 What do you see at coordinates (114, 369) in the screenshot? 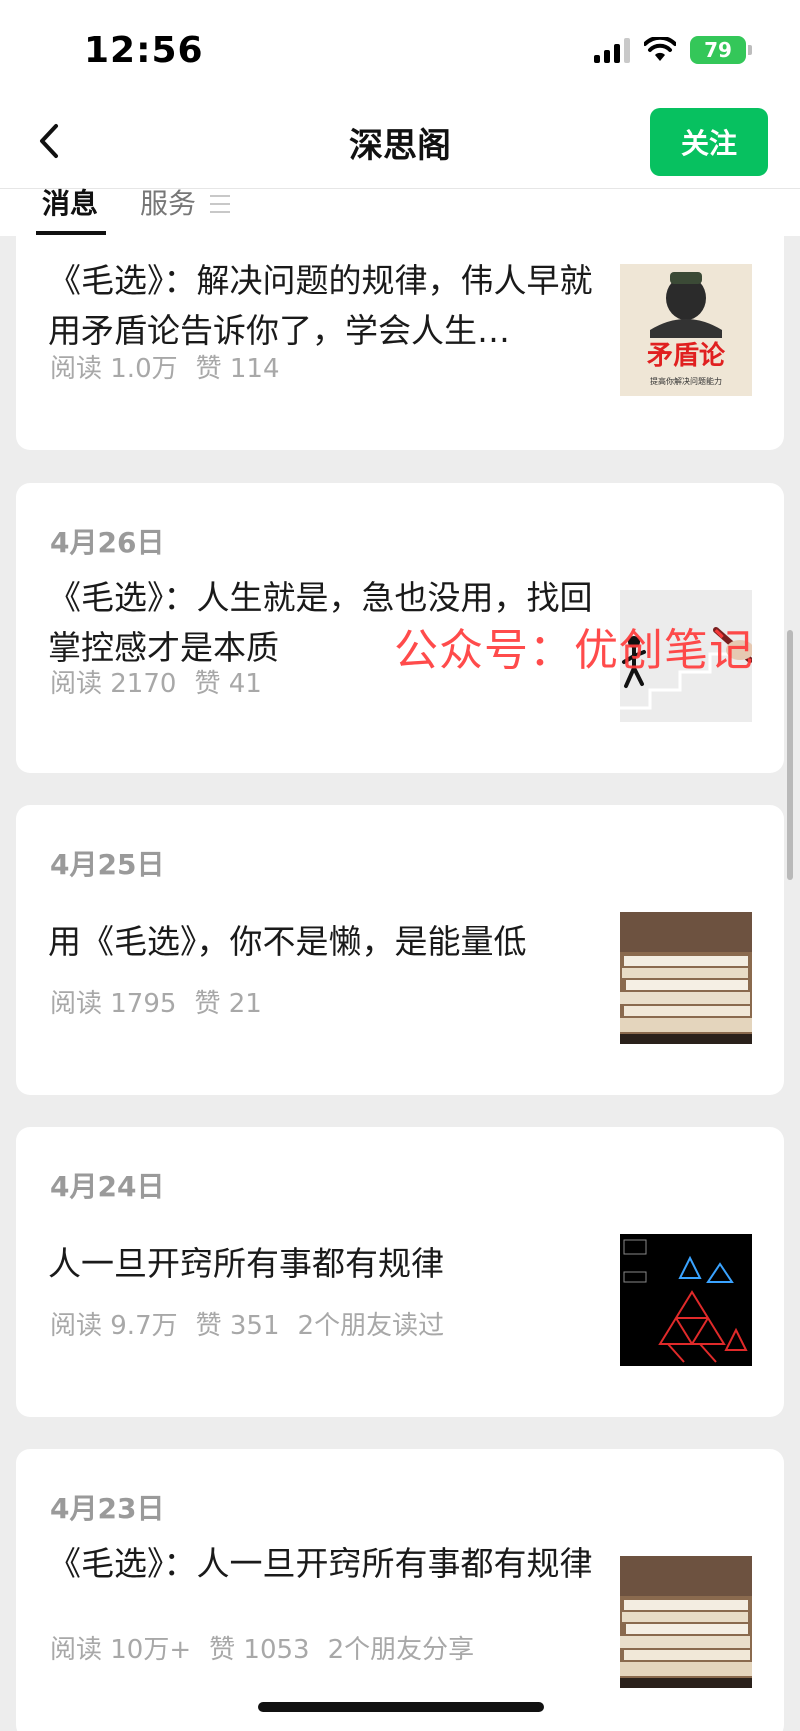
I see `read-count: 阅读 1.0万` at bounding box center [114, 369].